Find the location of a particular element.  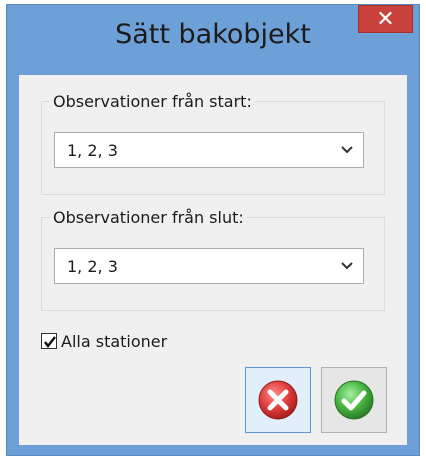

end-observations-value: 1, 2, 3 is located at coordinates (92, 266).